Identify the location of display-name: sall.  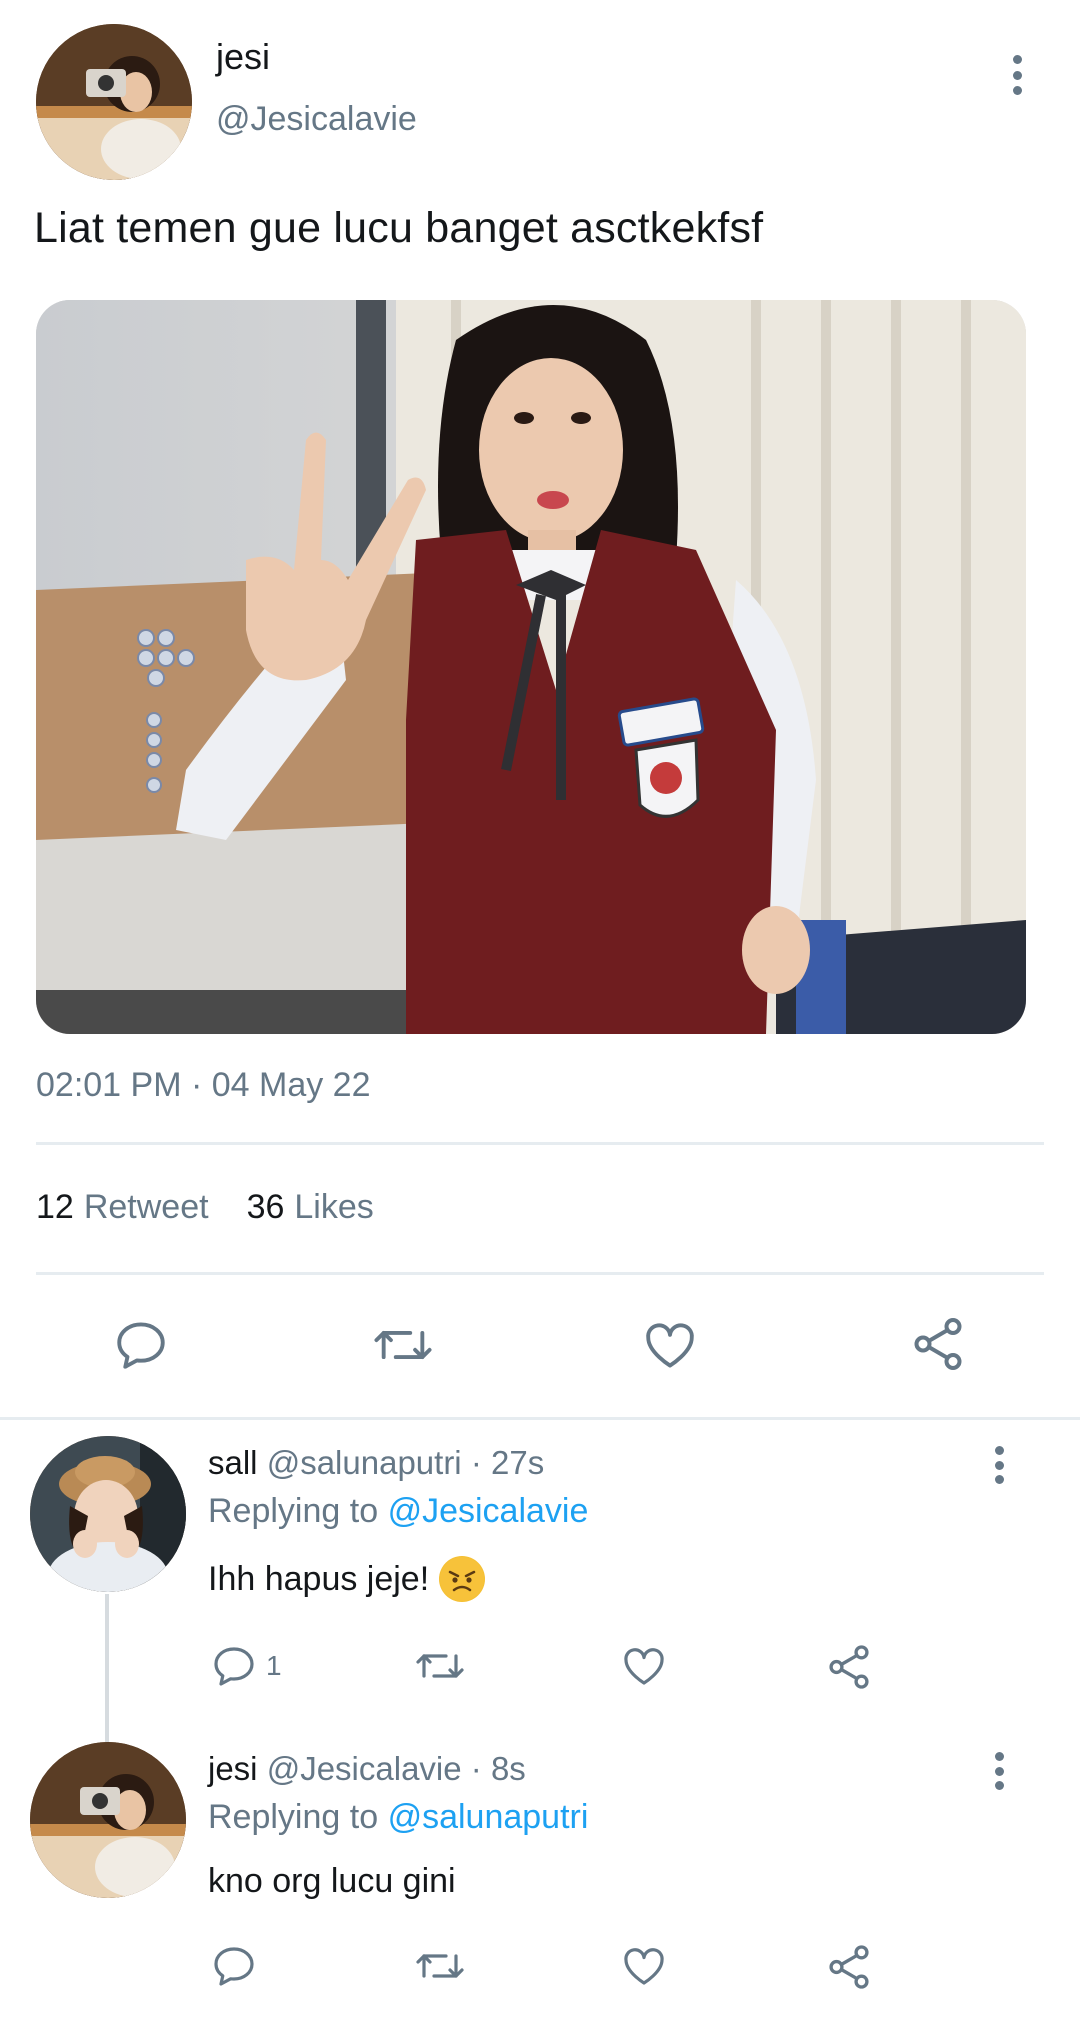
(233, 1462).